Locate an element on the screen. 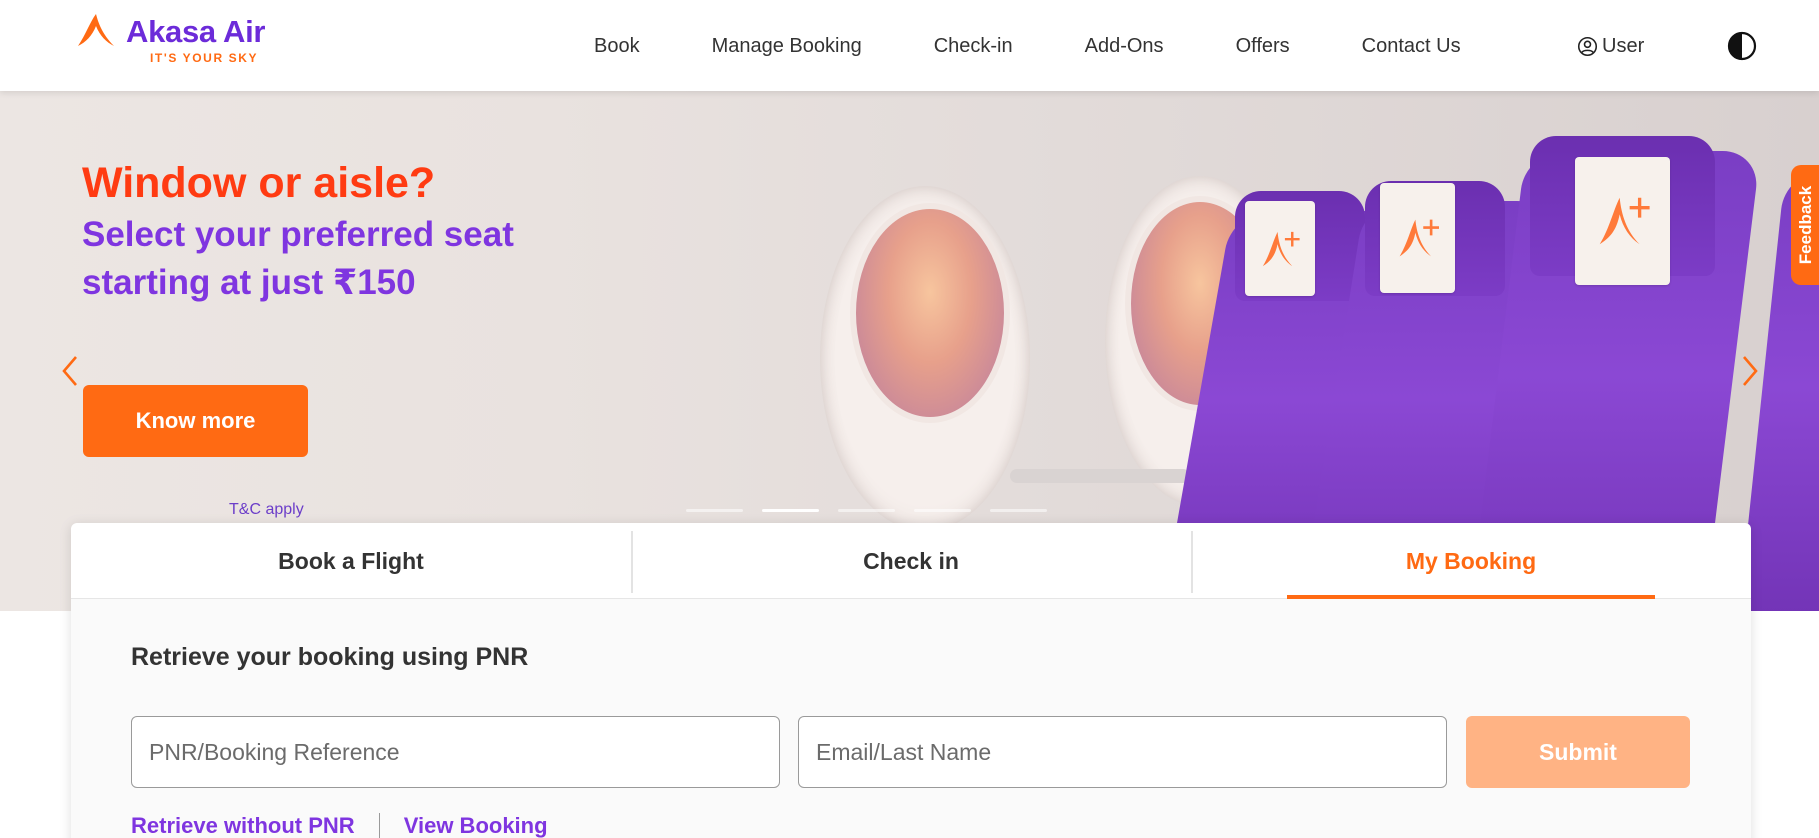 The height and width of the screenshot is (838, 1819). pnr-input is located at coordinates (455, 752).